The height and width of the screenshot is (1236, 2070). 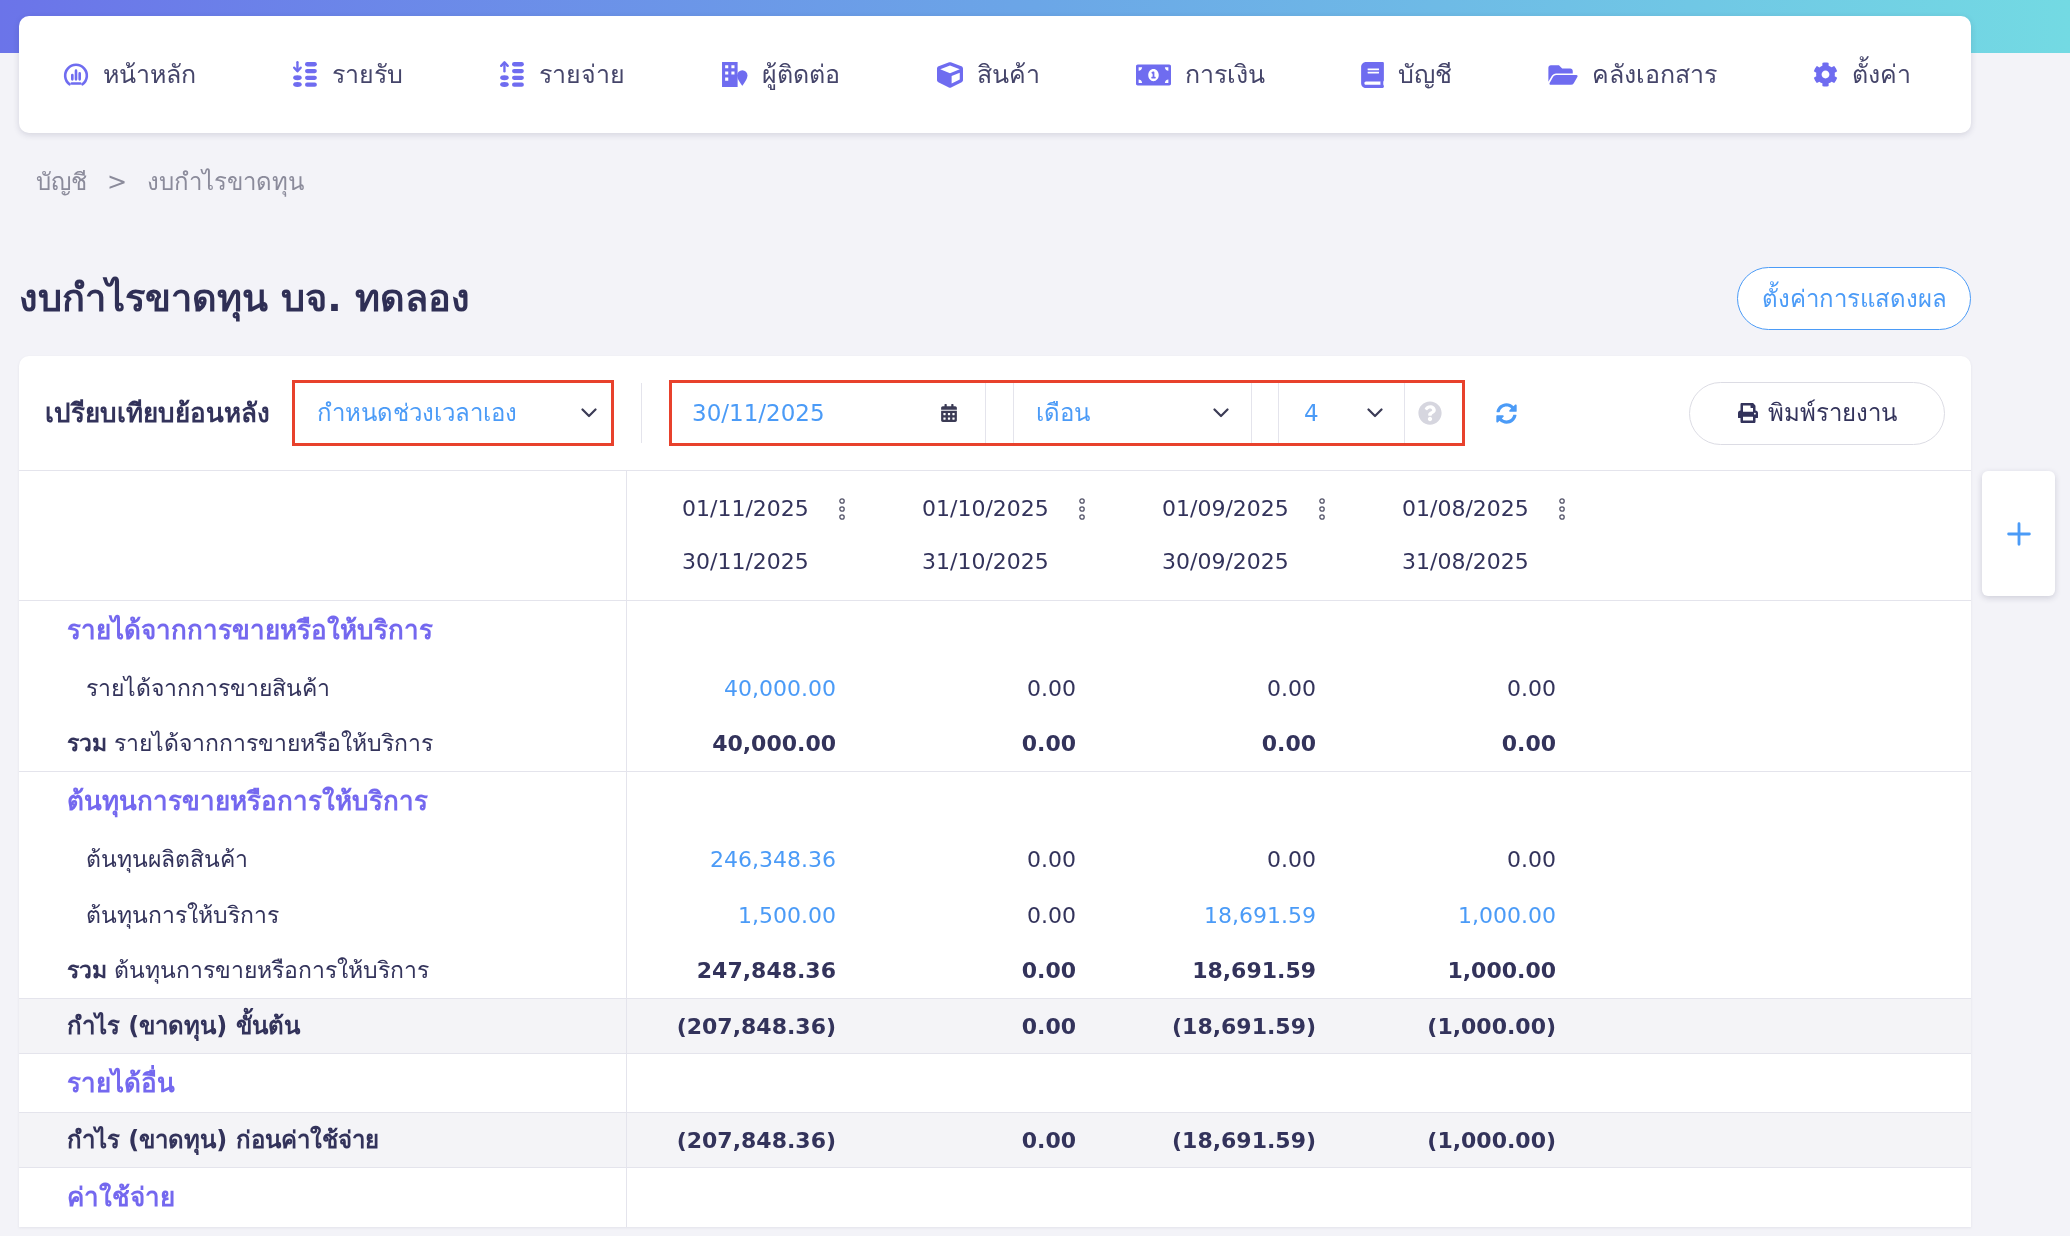 I want to click on amount-link: 1,500.00, so click(x=787, y=915).